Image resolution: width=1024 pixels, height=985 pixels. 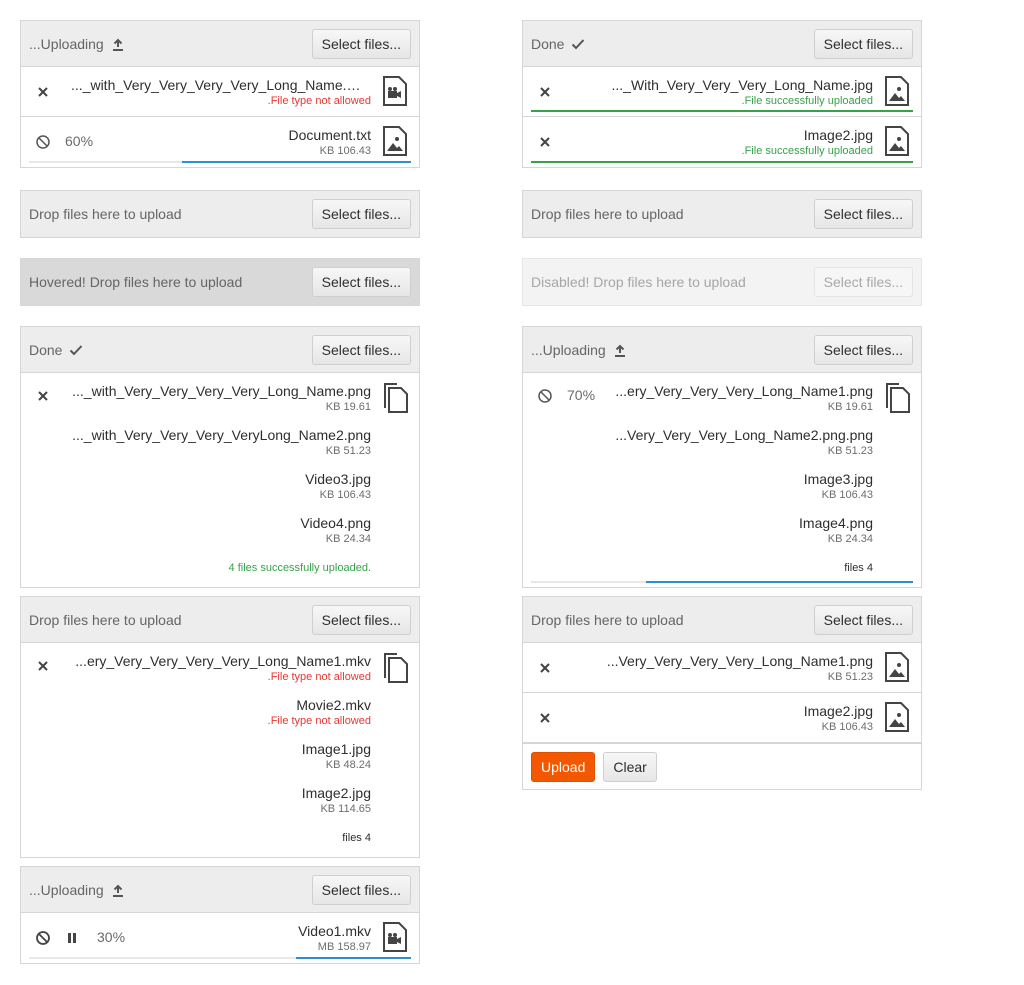 What do you see at coordinates (338, 479) in the screenshot?
I see `file-name: Video3.jpg` at bounding box center [338, 479].